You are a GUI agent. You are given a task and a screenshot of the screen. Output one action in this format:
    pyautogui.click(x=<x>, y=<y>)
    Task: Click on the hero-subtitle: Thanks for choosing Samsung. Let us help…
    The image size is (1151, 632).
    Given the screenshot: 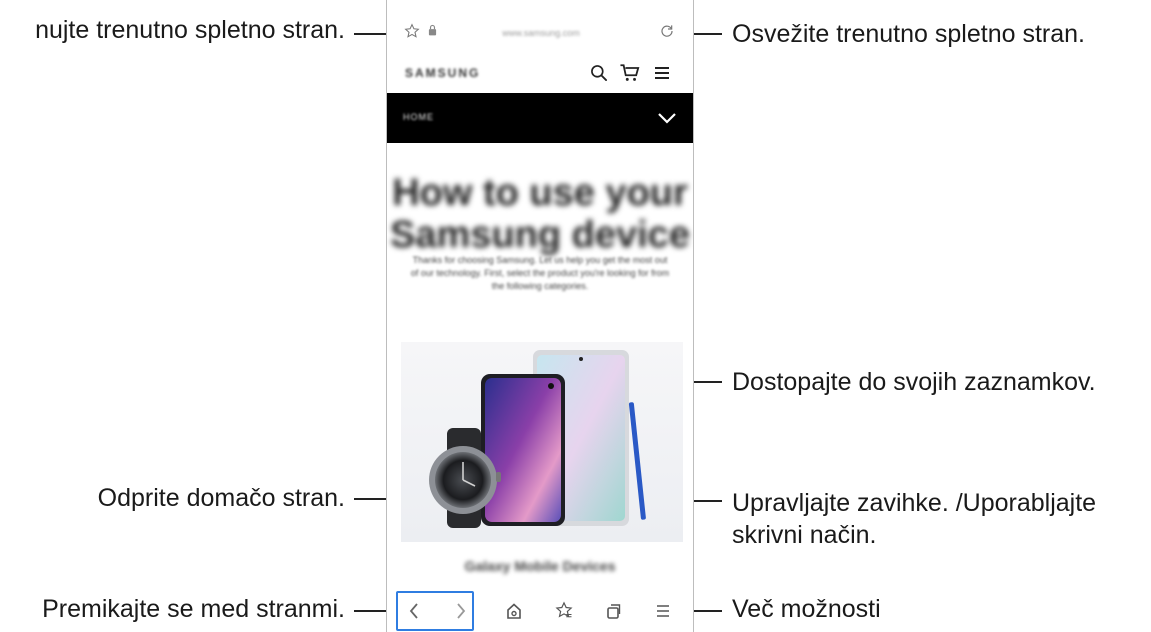 What is the action you would take?
    pyautogui.click(x=540, y=273)
    